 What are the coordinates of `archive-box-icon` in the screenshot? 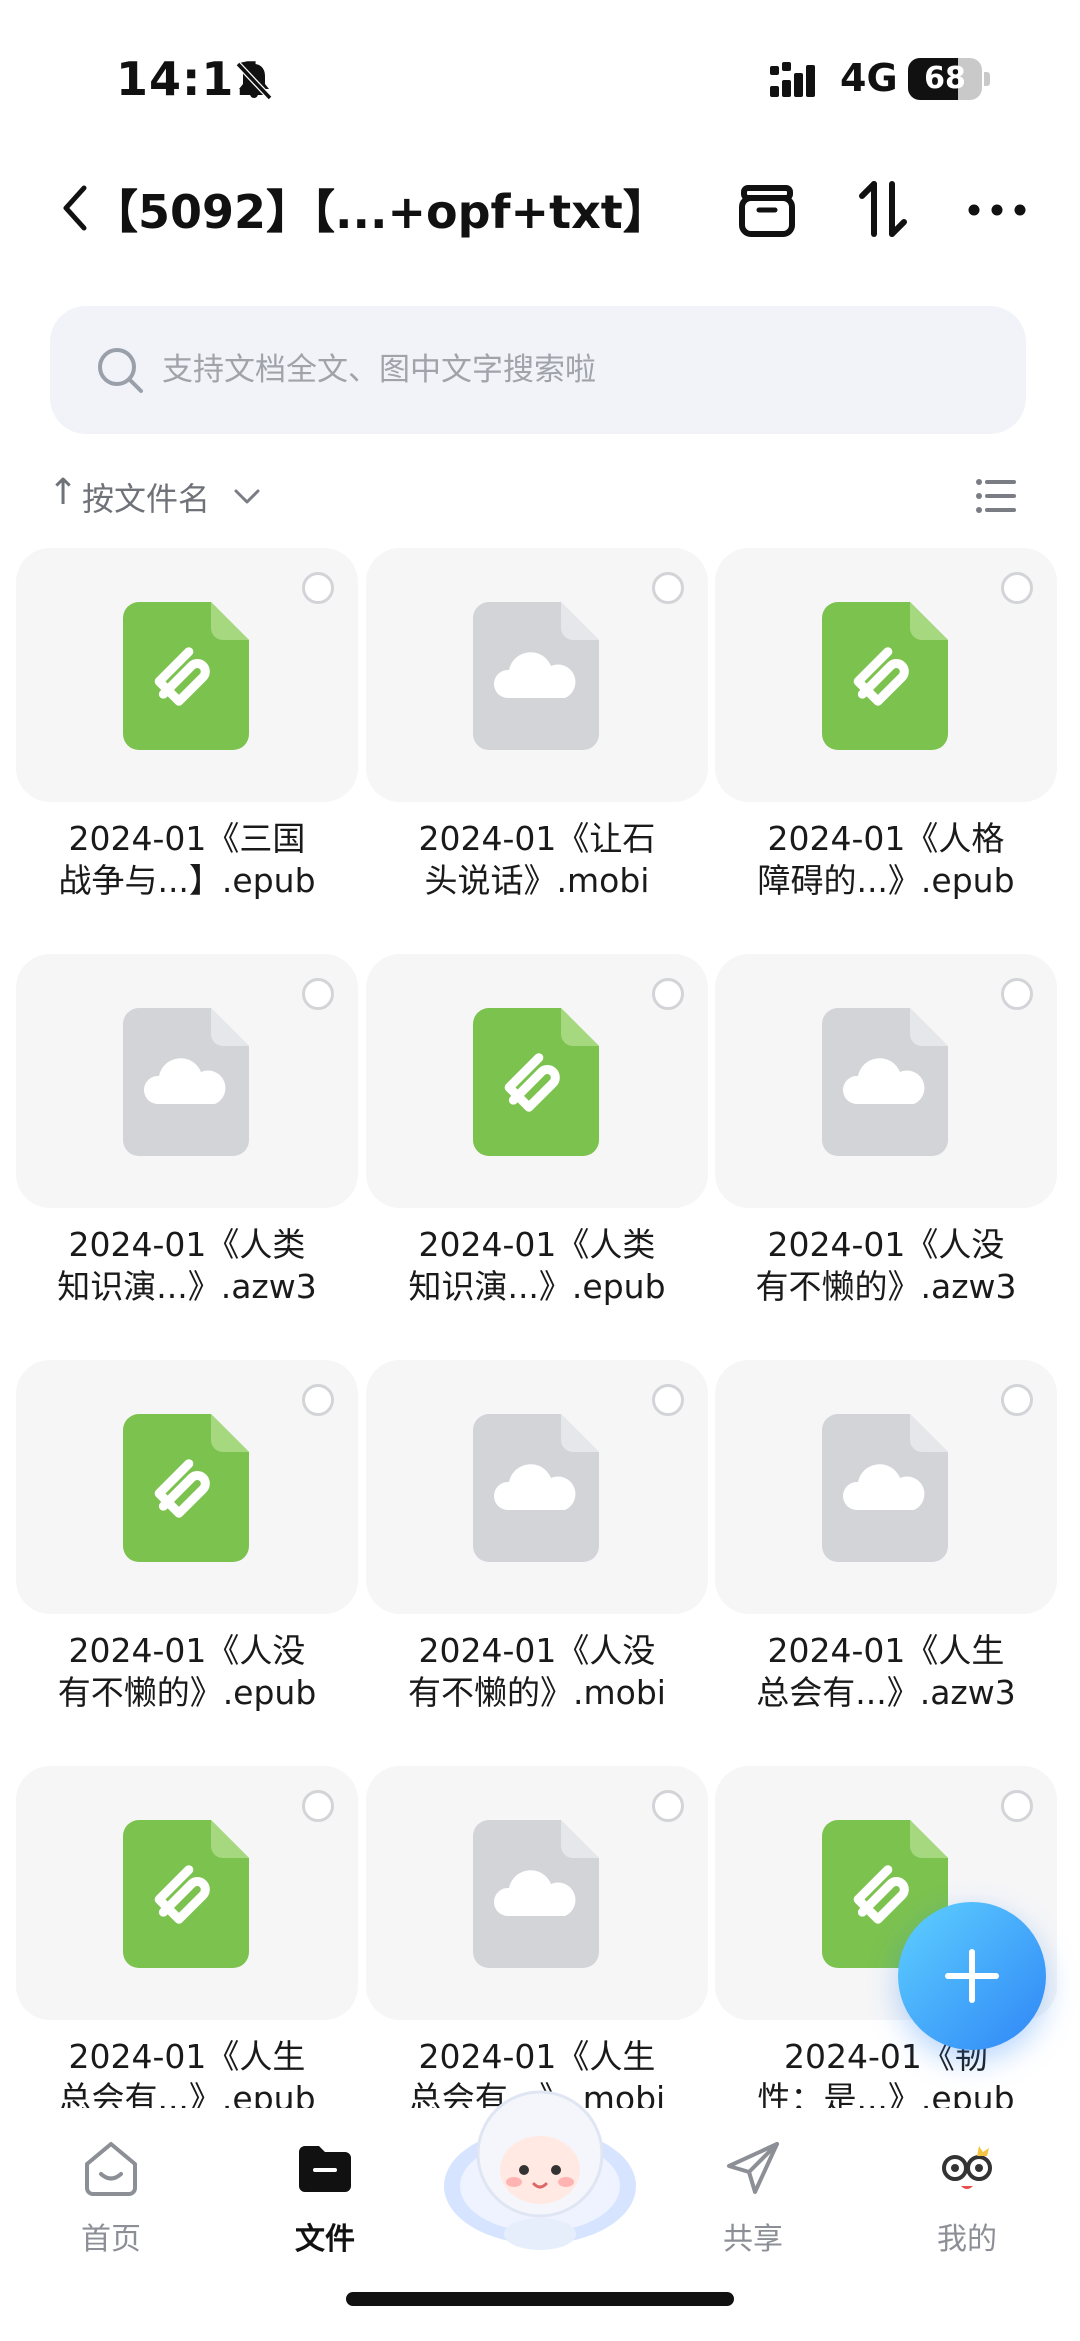 It's located at (767, 209).